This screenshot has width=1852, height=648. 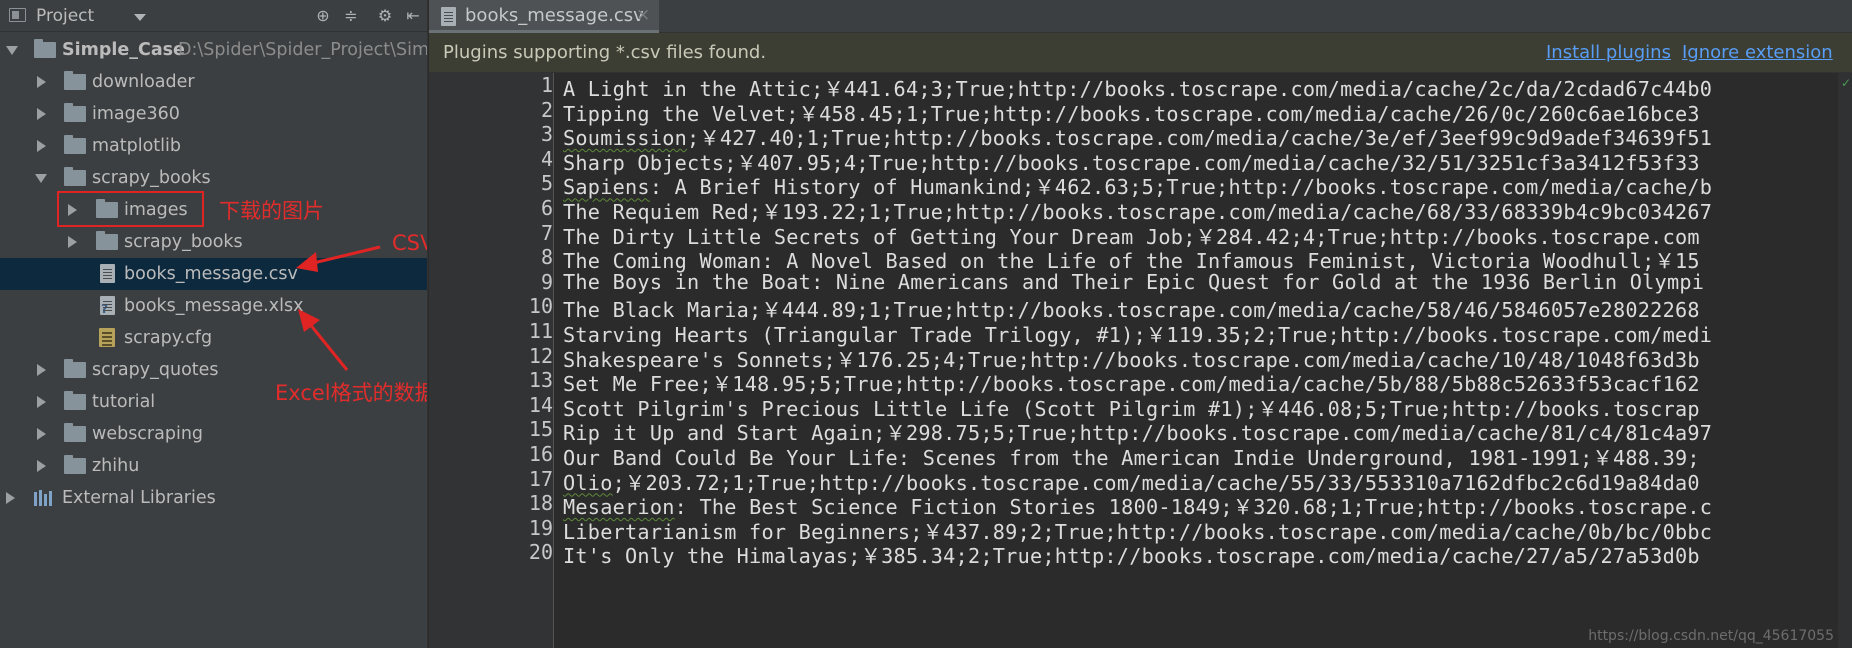 I want to click on line-number: 13, so click(x=540, y=380).